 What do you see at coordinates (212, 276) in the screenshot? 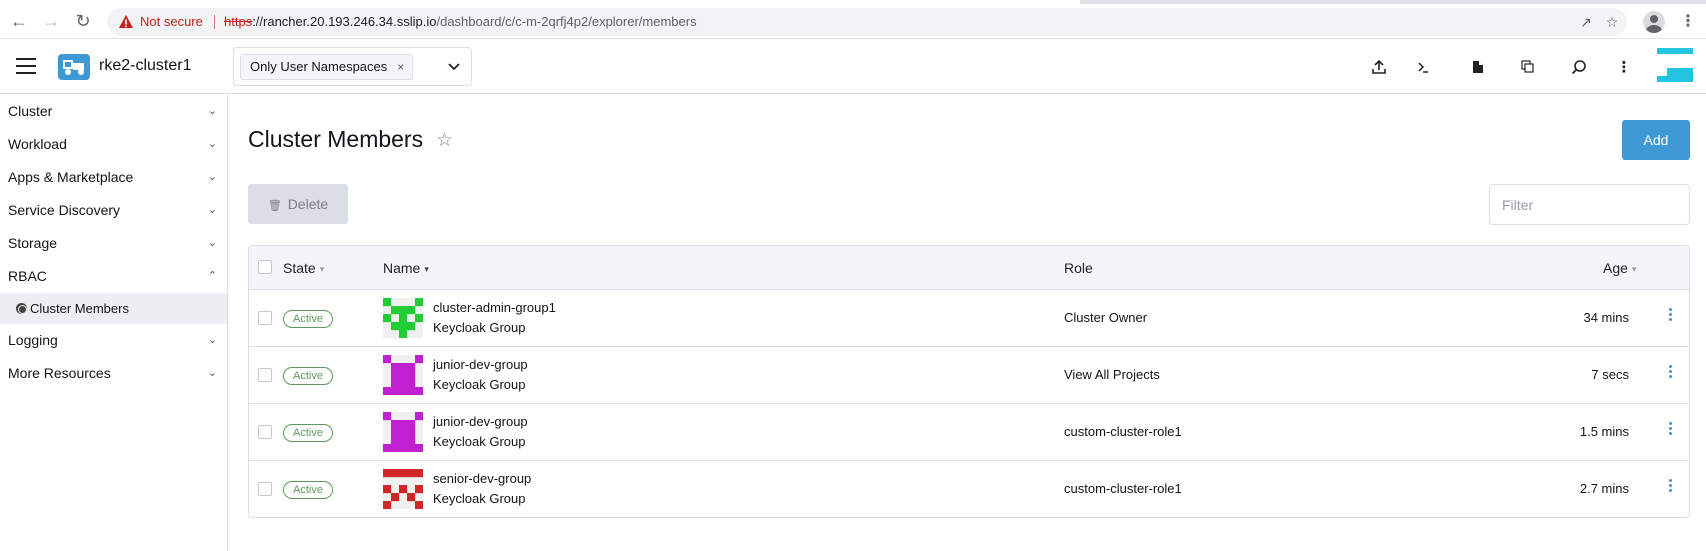
I see `chevron-up-icon: ⌃` at bounding box center [212, 276].